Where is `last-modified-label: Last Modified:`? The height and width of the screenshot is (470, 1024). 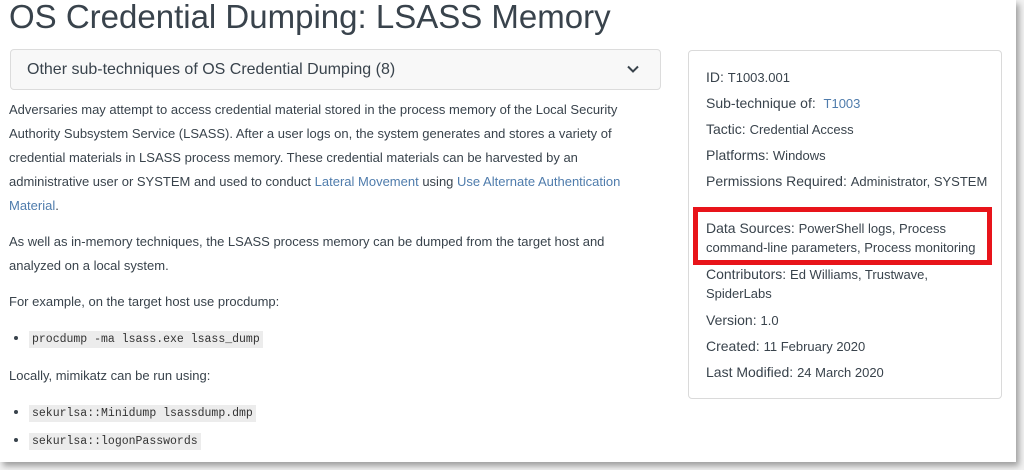
last-modified-label: Last Modified: is located at coordinates (750, 372).